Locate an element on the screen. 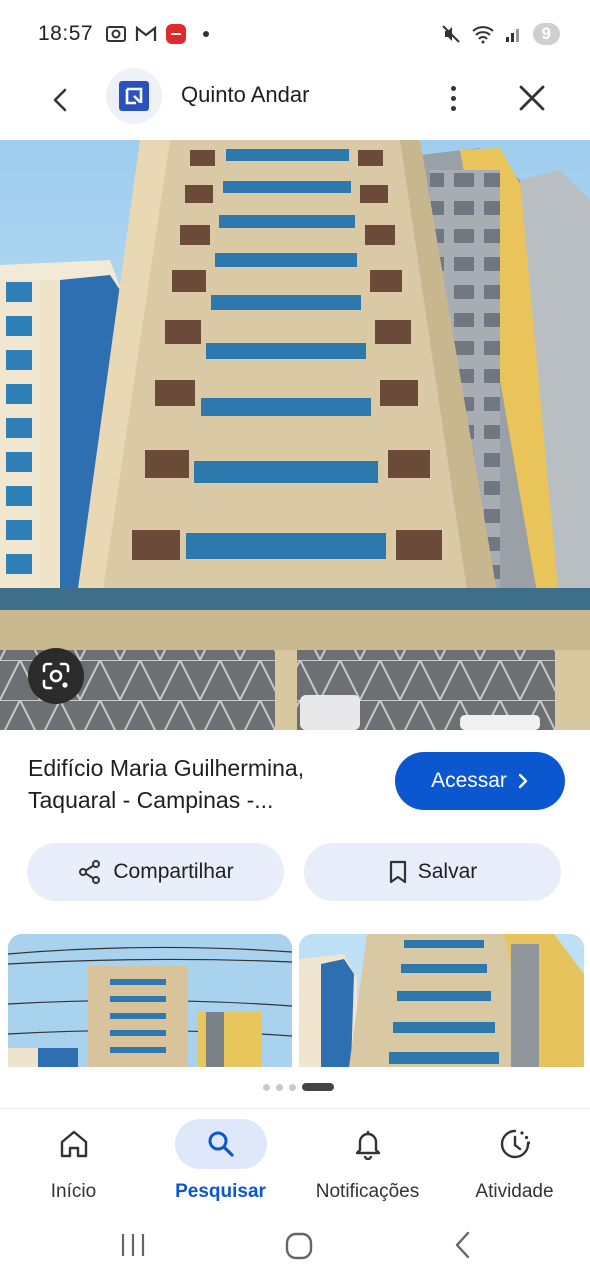 This screenshot has height=1280, width=590. nav-label-activity: Atividade is located at coordinates (514, 1191).